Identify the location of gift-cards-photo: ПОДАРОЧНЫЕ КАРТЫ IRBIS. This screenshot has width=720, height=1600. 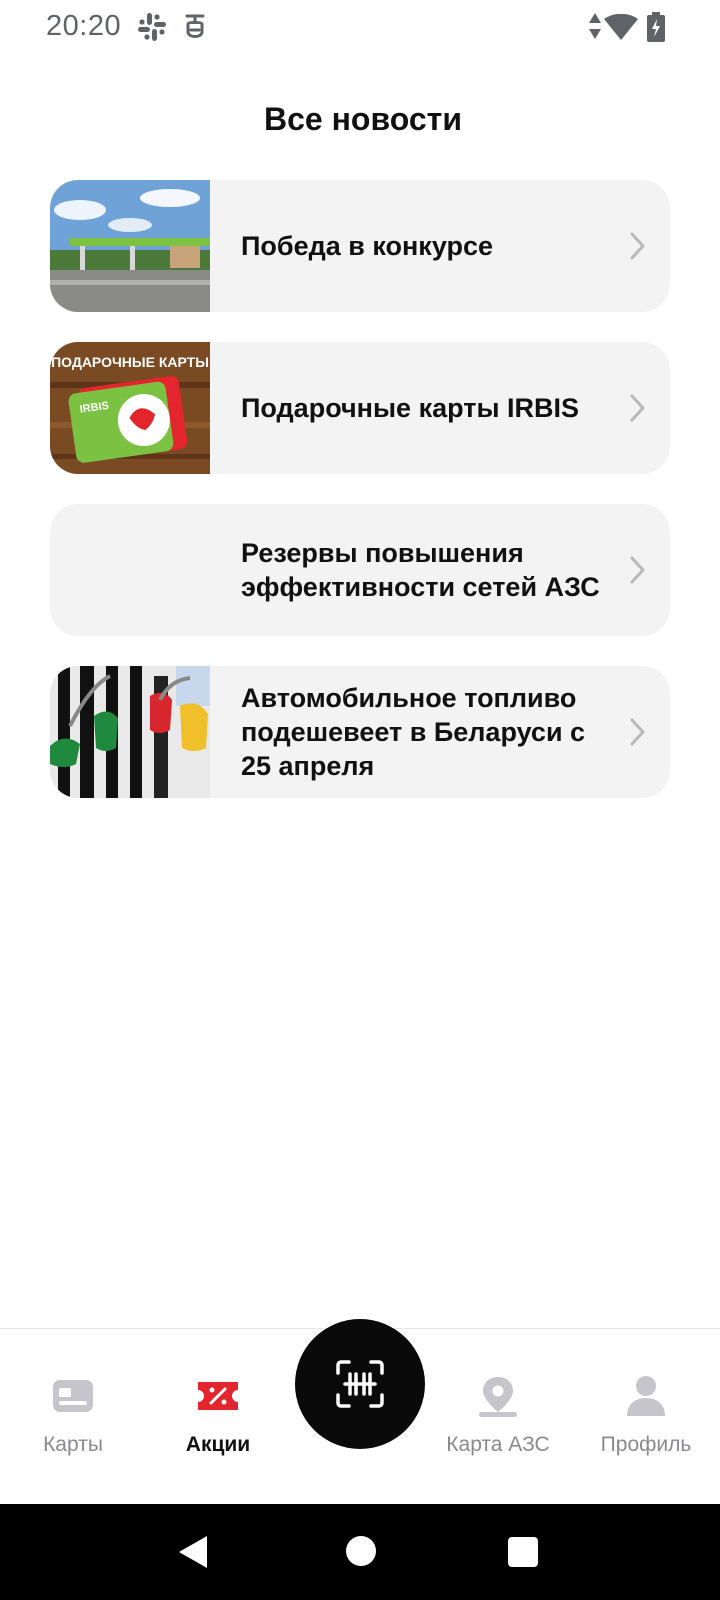
(130, 408).